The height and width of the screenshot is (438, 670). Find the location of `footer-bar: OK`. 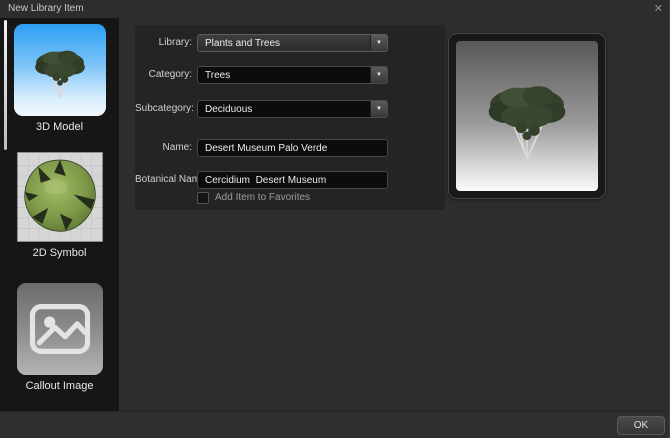

footer-bar: OK is located at coordinates (334, 424).